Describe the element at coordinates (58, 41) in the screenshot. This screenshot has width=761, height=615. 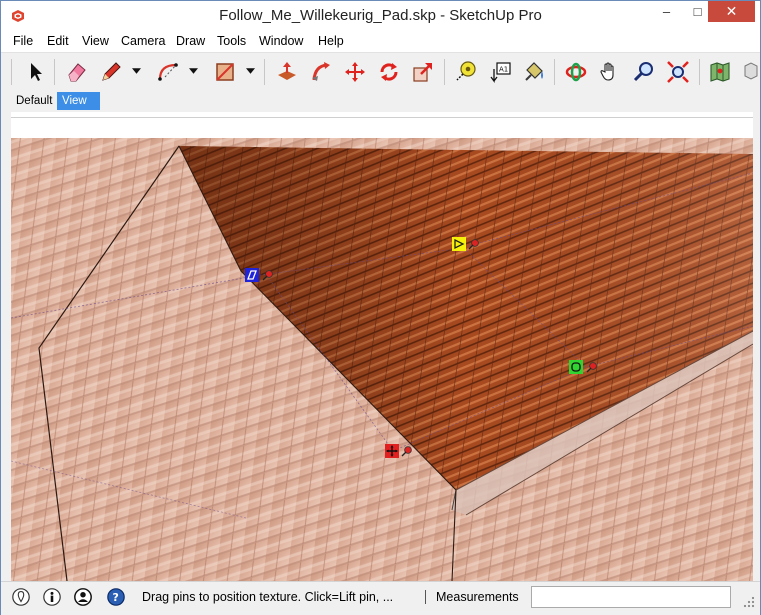
I see `menu-edit: Edit` at that location.